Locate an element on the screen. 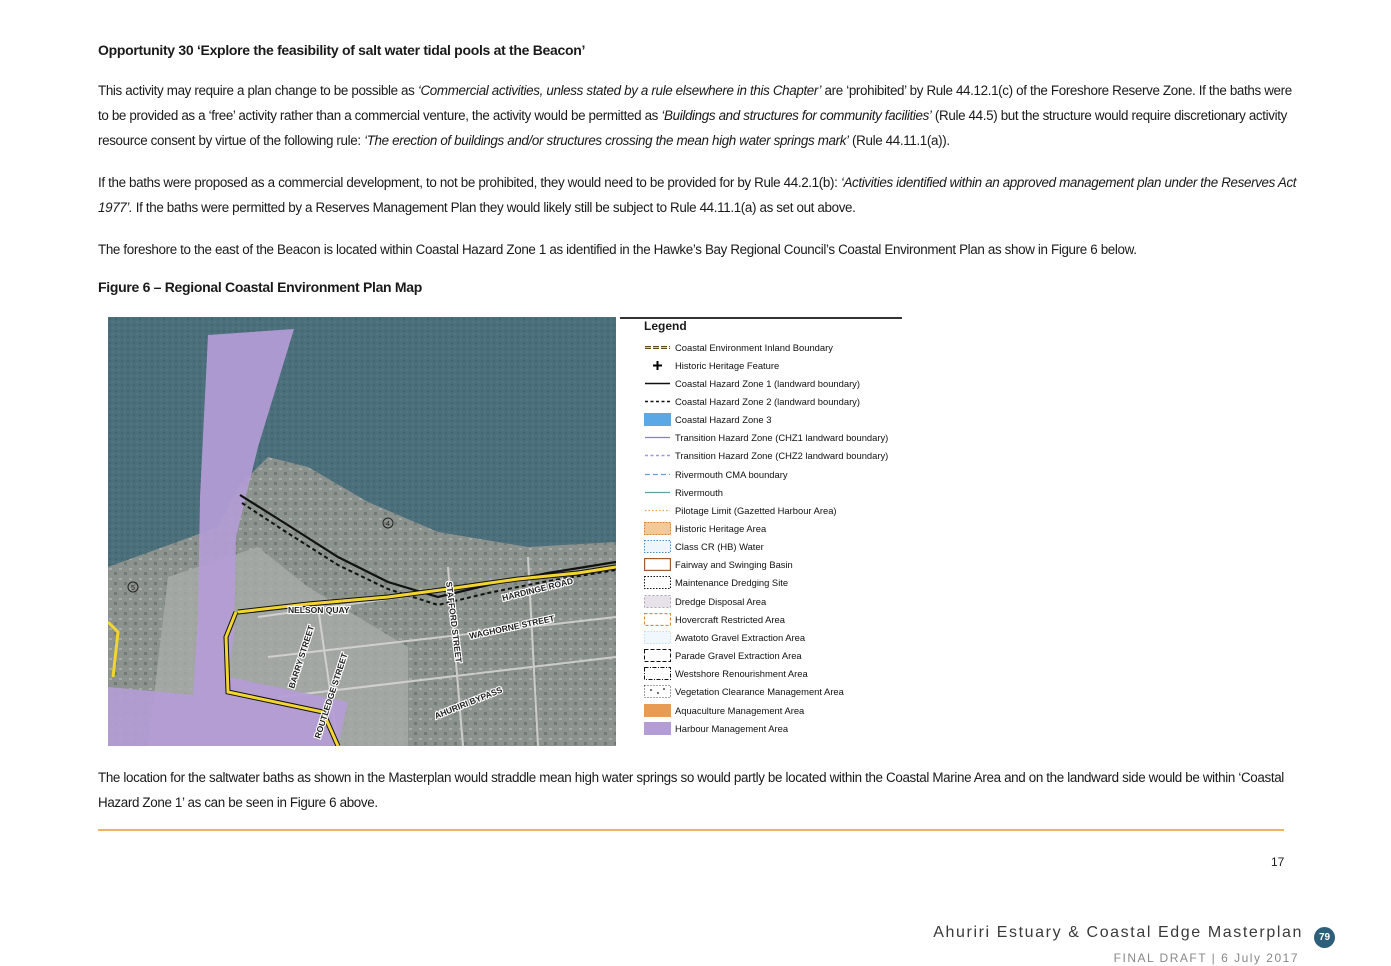  legend-item: Historic Heritage Area is located at coordinates (705, 529).